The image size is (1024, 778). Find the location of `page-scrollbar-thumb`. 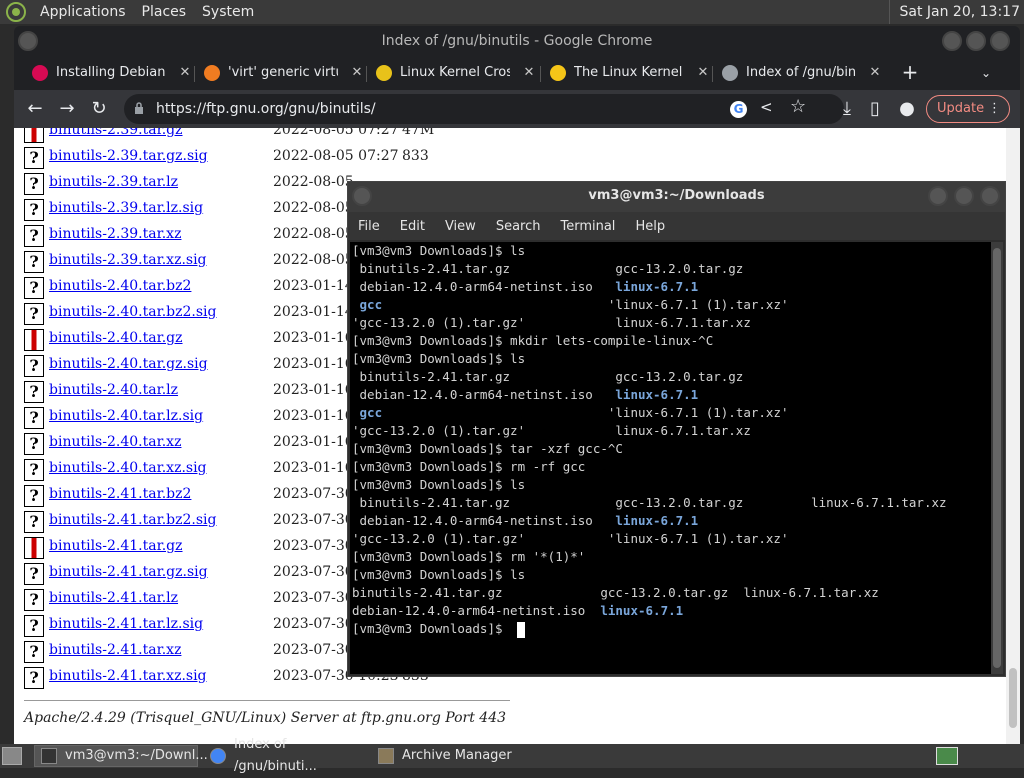

page-scrollbar-thumb is located at coordinates (1013, 698).